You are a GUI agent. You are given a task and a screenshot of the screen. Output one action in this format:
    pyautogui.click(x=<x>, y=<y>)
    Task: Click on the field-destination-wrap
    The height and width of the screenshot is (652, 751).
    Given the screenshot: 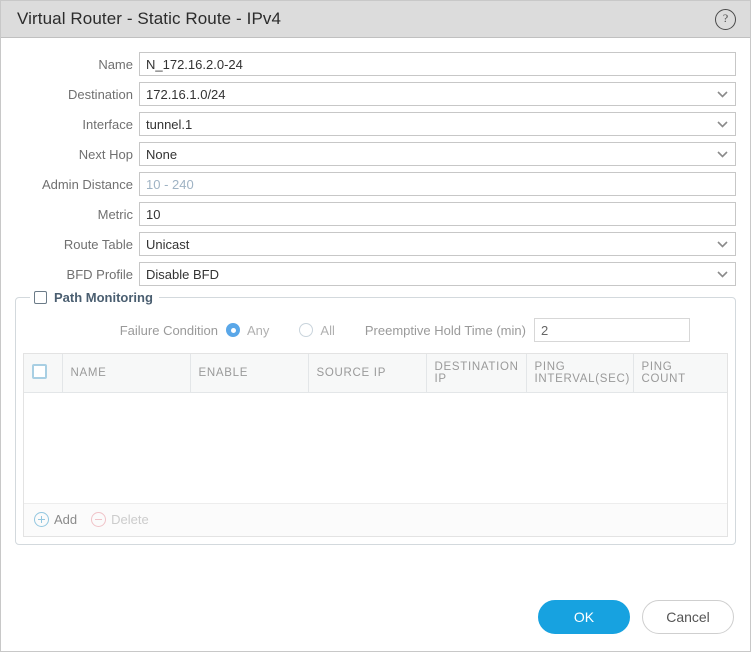 What is the action you would take?
    pyautogui.click(x=437, y=94)
    